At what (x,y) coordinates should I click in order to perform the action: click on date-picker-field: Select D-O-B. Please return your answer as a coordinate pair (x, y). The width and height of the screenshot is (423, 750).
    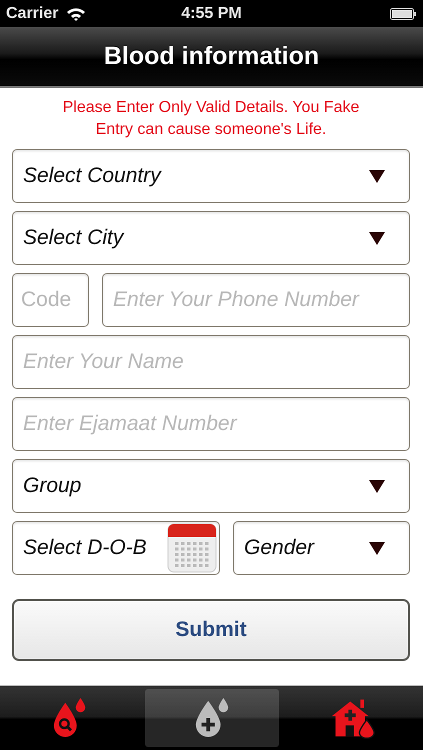
    Looking at the image, I should click on (116, 548).